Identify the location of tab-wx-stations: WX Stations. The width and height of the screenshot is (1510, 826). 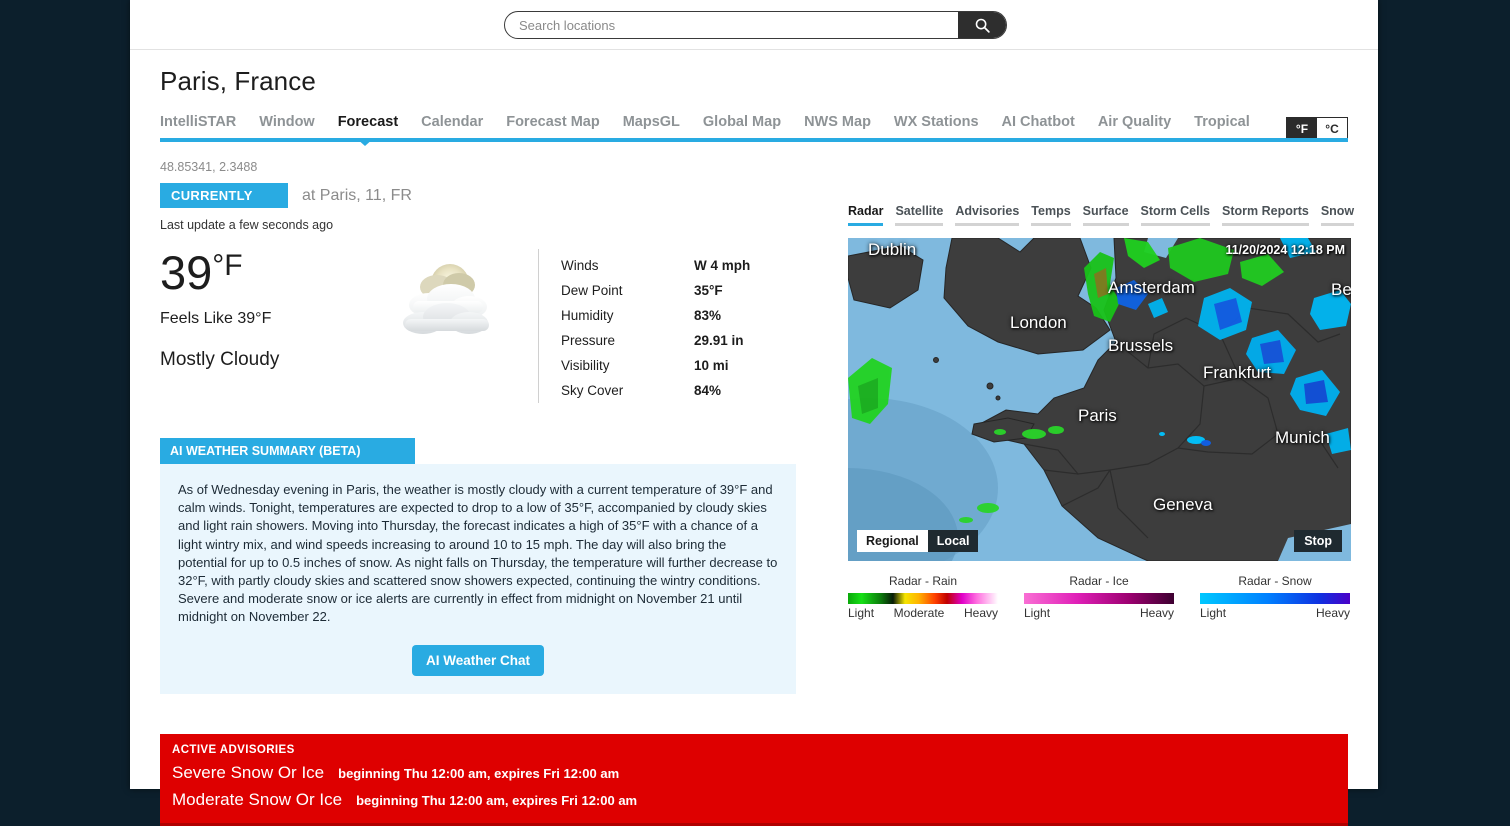
(936, 126).